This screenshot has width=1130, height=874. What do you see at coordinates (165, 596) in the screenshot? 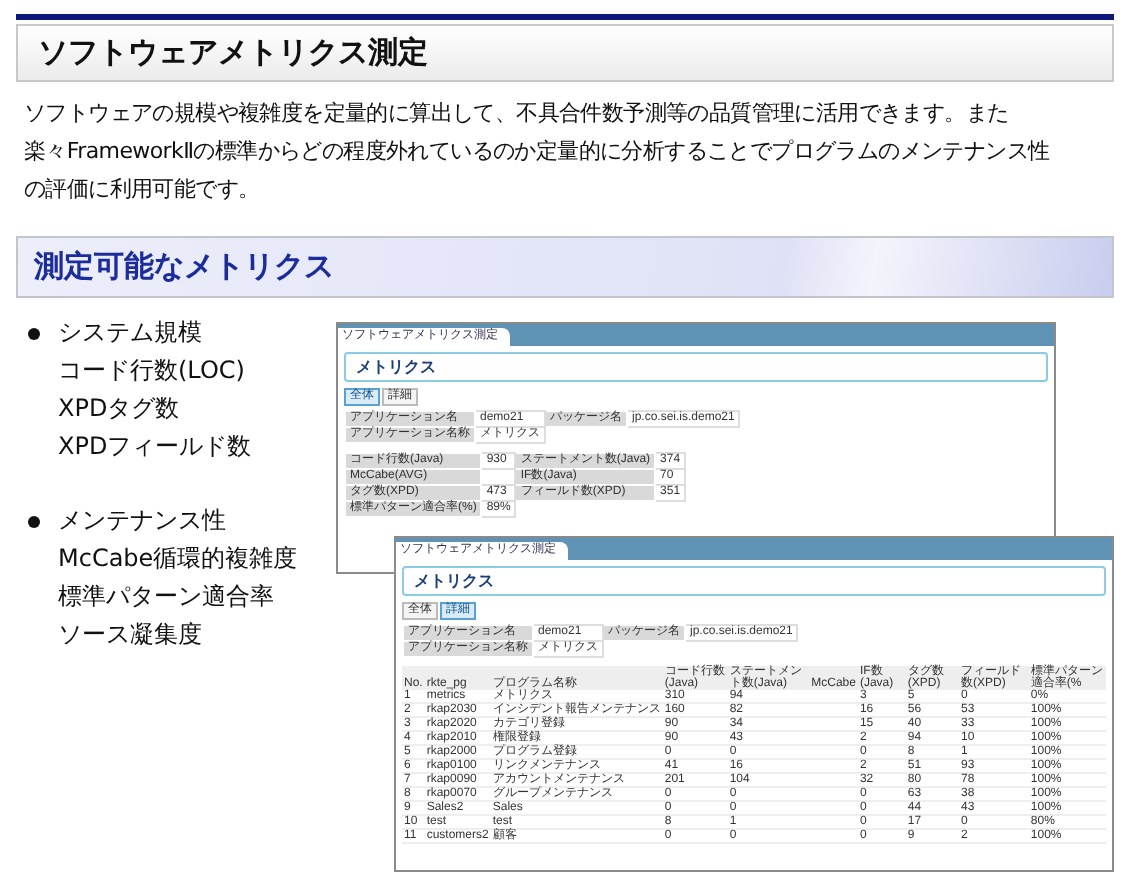
I see `metric-item: 標準パターン適合率` at bounding box center [165, 596].